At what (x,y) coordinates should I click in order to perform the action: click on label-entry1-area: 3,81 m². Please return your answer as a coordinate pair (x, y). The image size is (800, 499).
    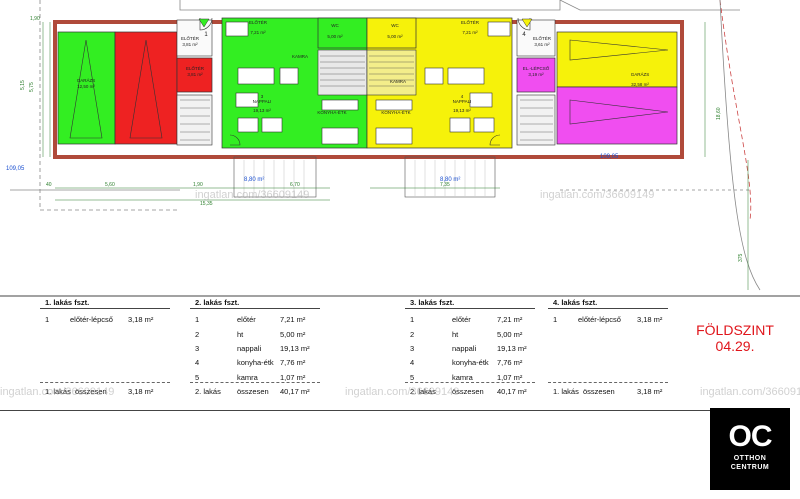
    Looking at the image, I should click on (190, 44).